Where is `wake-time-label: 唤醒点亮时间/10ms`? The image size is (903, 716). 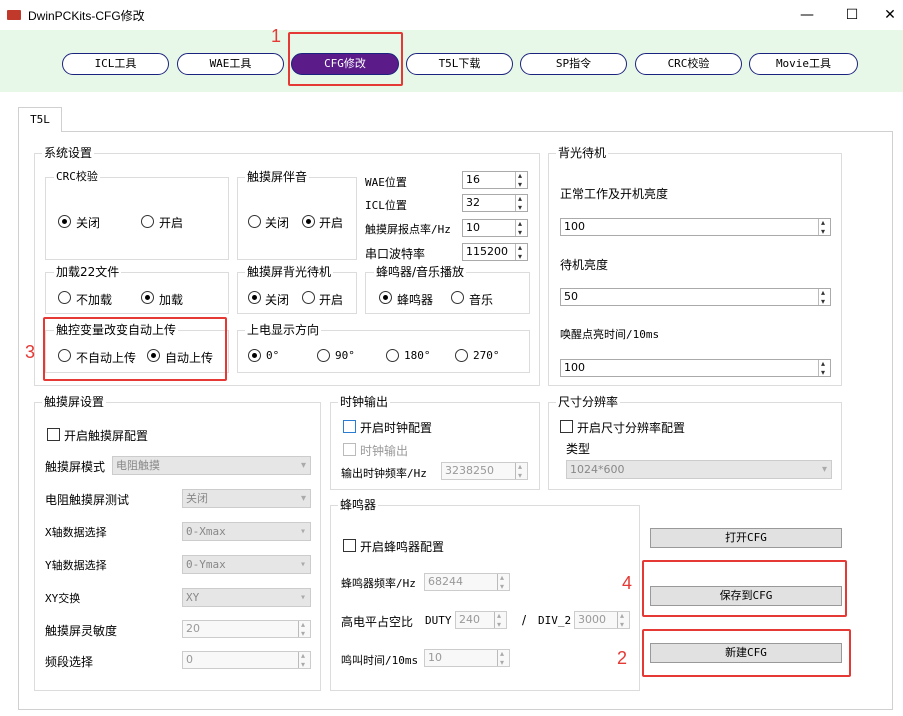 wake-time-label: 唤醒点亮时间/10ms is located at coordinates (610, 334).